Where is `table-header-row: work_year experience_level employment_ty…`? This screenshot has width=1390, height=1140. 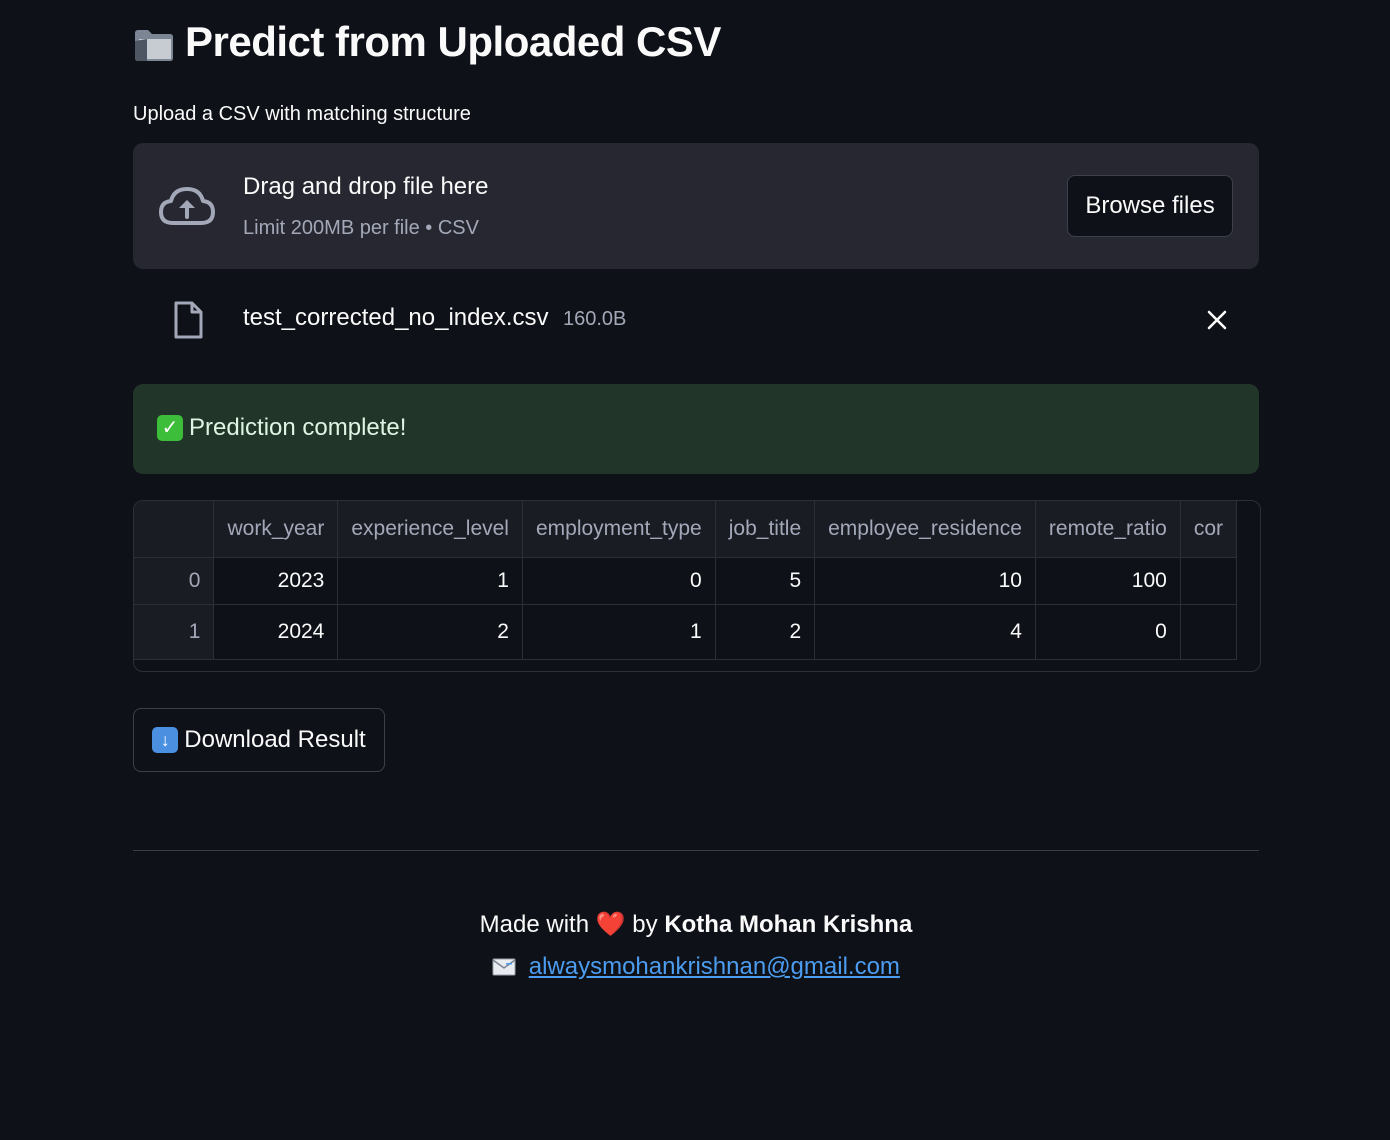
table-header-row: work_year experience_level employment_ty… is located at coordinates (685, 529).